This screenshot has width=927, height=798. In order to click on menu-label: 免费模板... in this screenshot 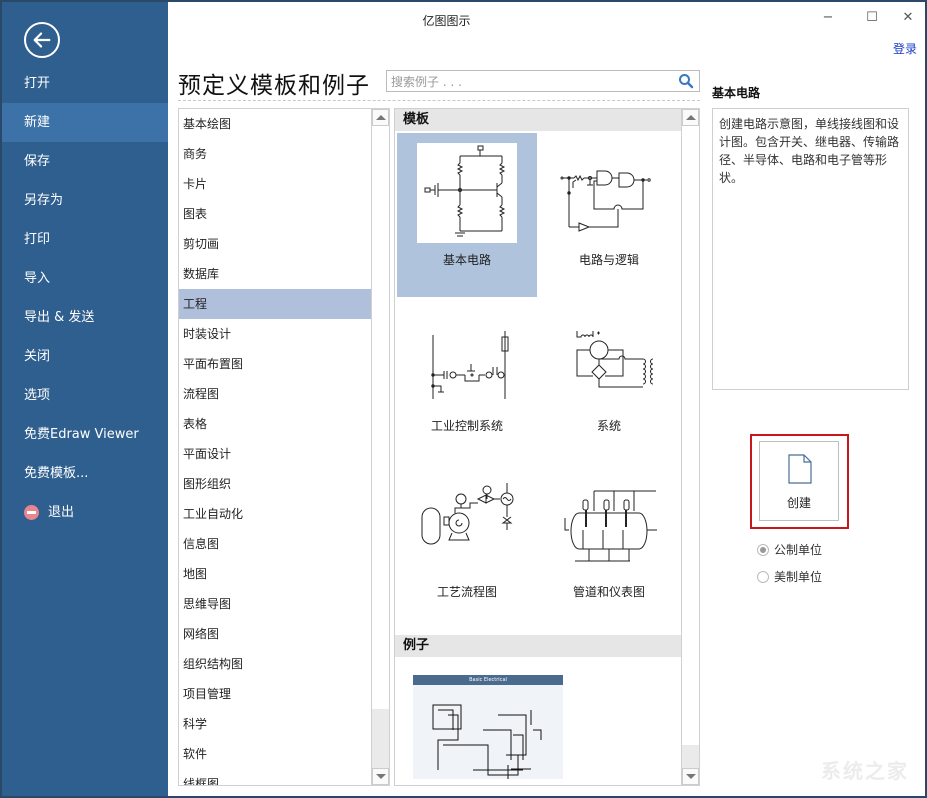, I will do `click(56, 473)`.